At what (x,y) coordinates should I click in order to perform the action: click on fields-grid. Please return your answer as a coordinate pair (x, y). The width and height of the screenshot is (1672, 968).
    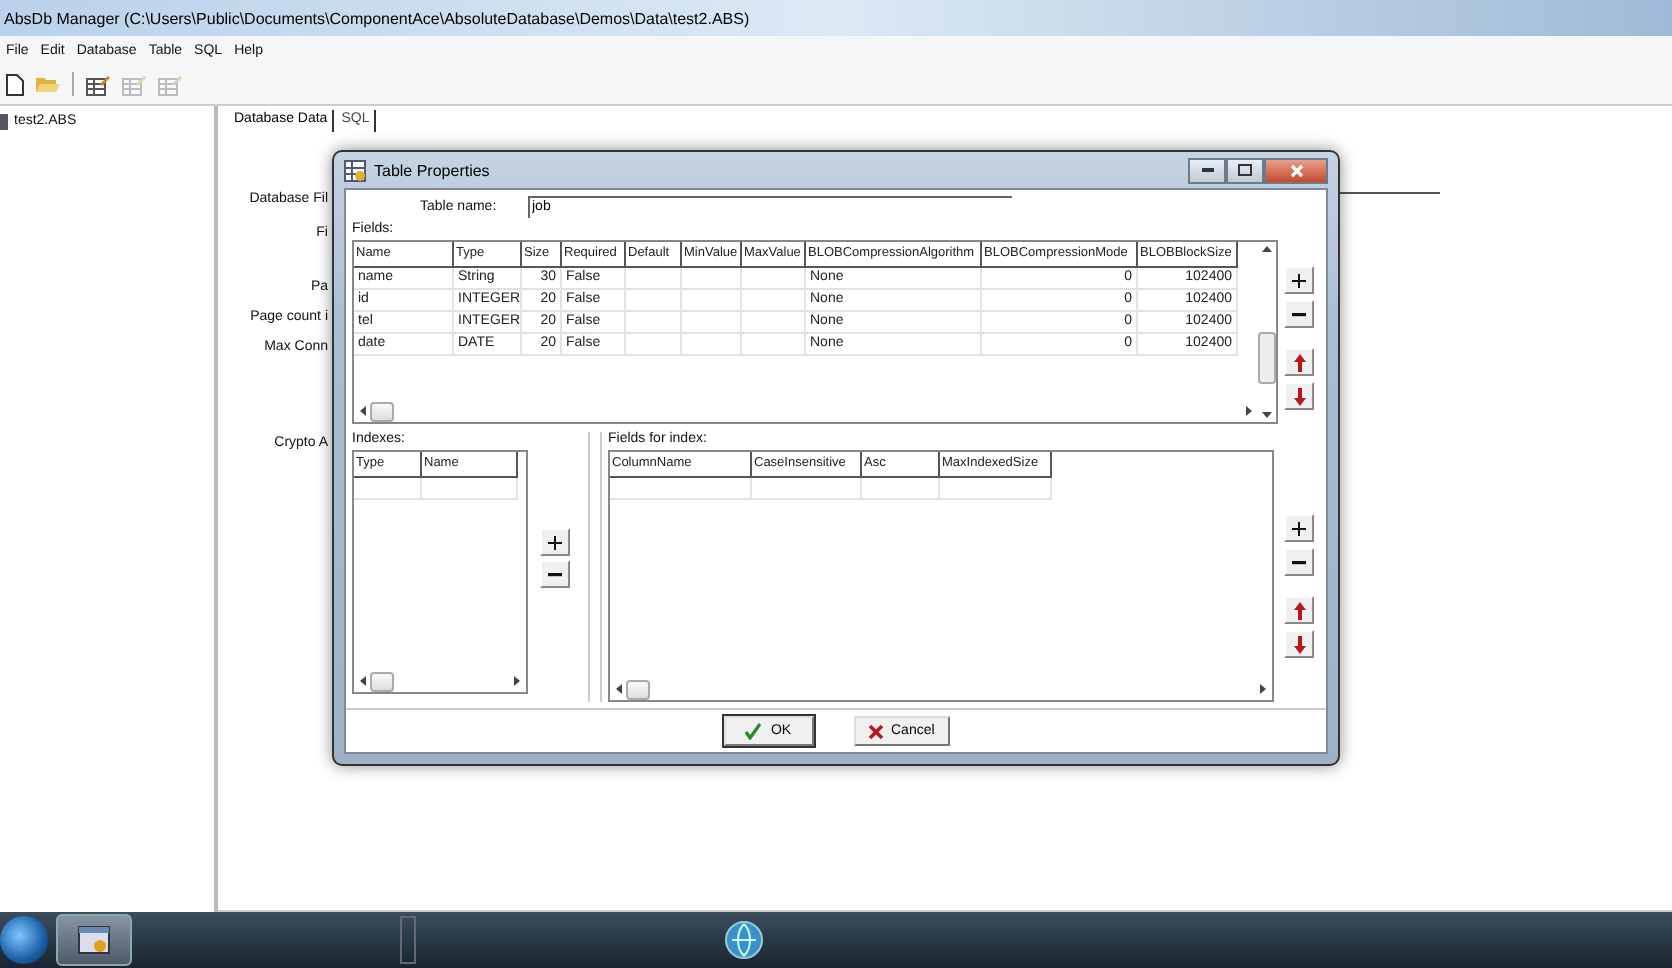
    Looking at the image, I should click on (815, 332).